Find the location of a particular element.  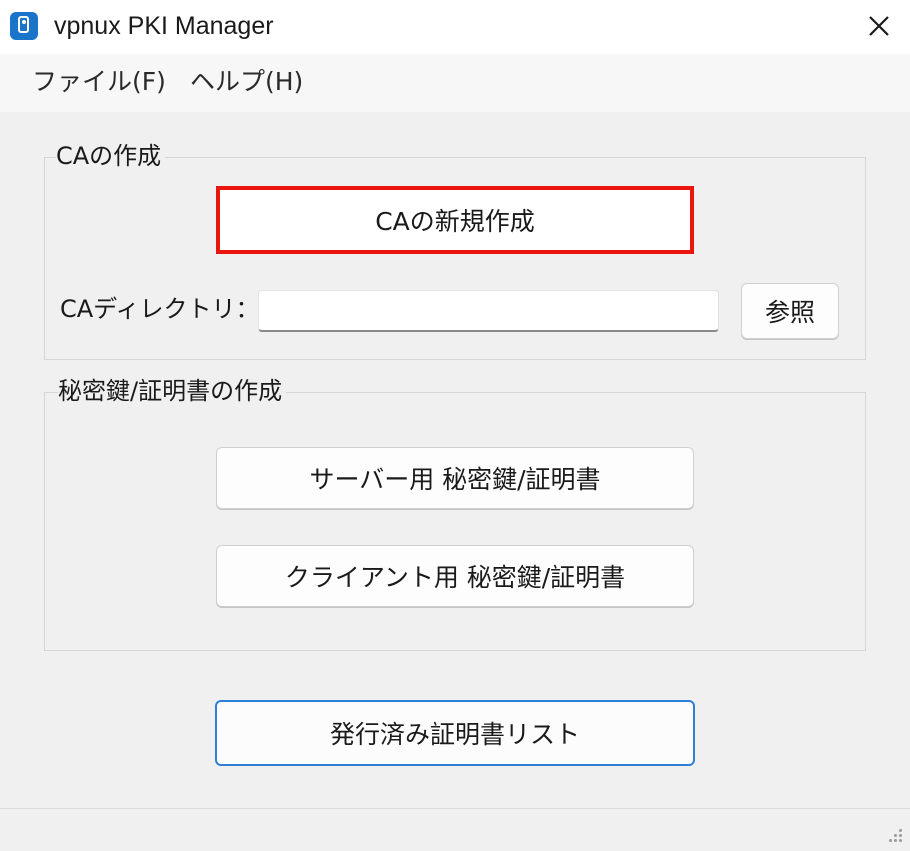

key-cert-group-legend: 秘密鍵/証明書の作成 is located at coordinates (172, 391).